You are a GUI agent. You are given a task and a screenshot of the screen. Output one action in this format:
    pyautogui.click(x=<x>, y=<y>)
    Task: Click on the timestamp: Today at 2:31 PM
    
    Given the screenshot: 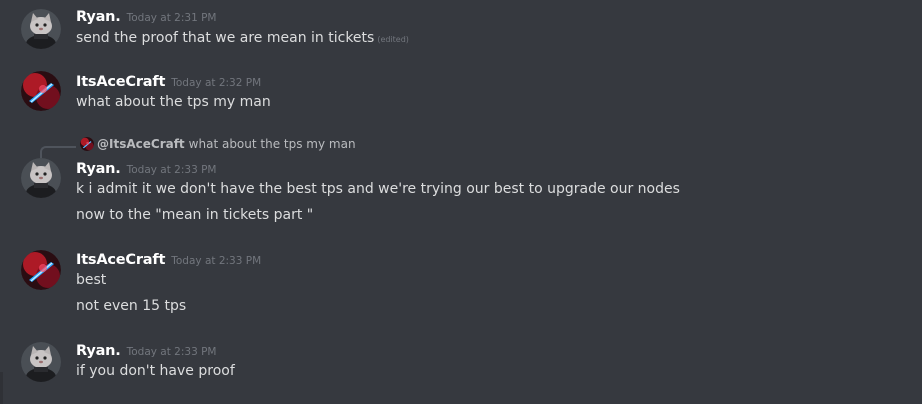 What is the action you would take?
    pyautogui.click(x=172, y=18)
    